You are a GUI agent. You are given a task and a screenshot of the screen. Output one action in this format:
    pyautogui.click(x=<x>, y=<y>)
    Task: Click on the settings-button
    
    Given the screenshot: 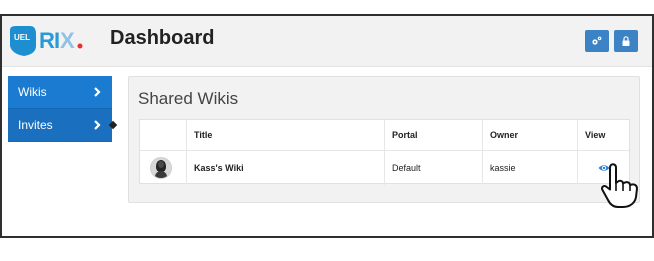 What is the action you would take?
    pyautogui.click(x=597, y=41)
    